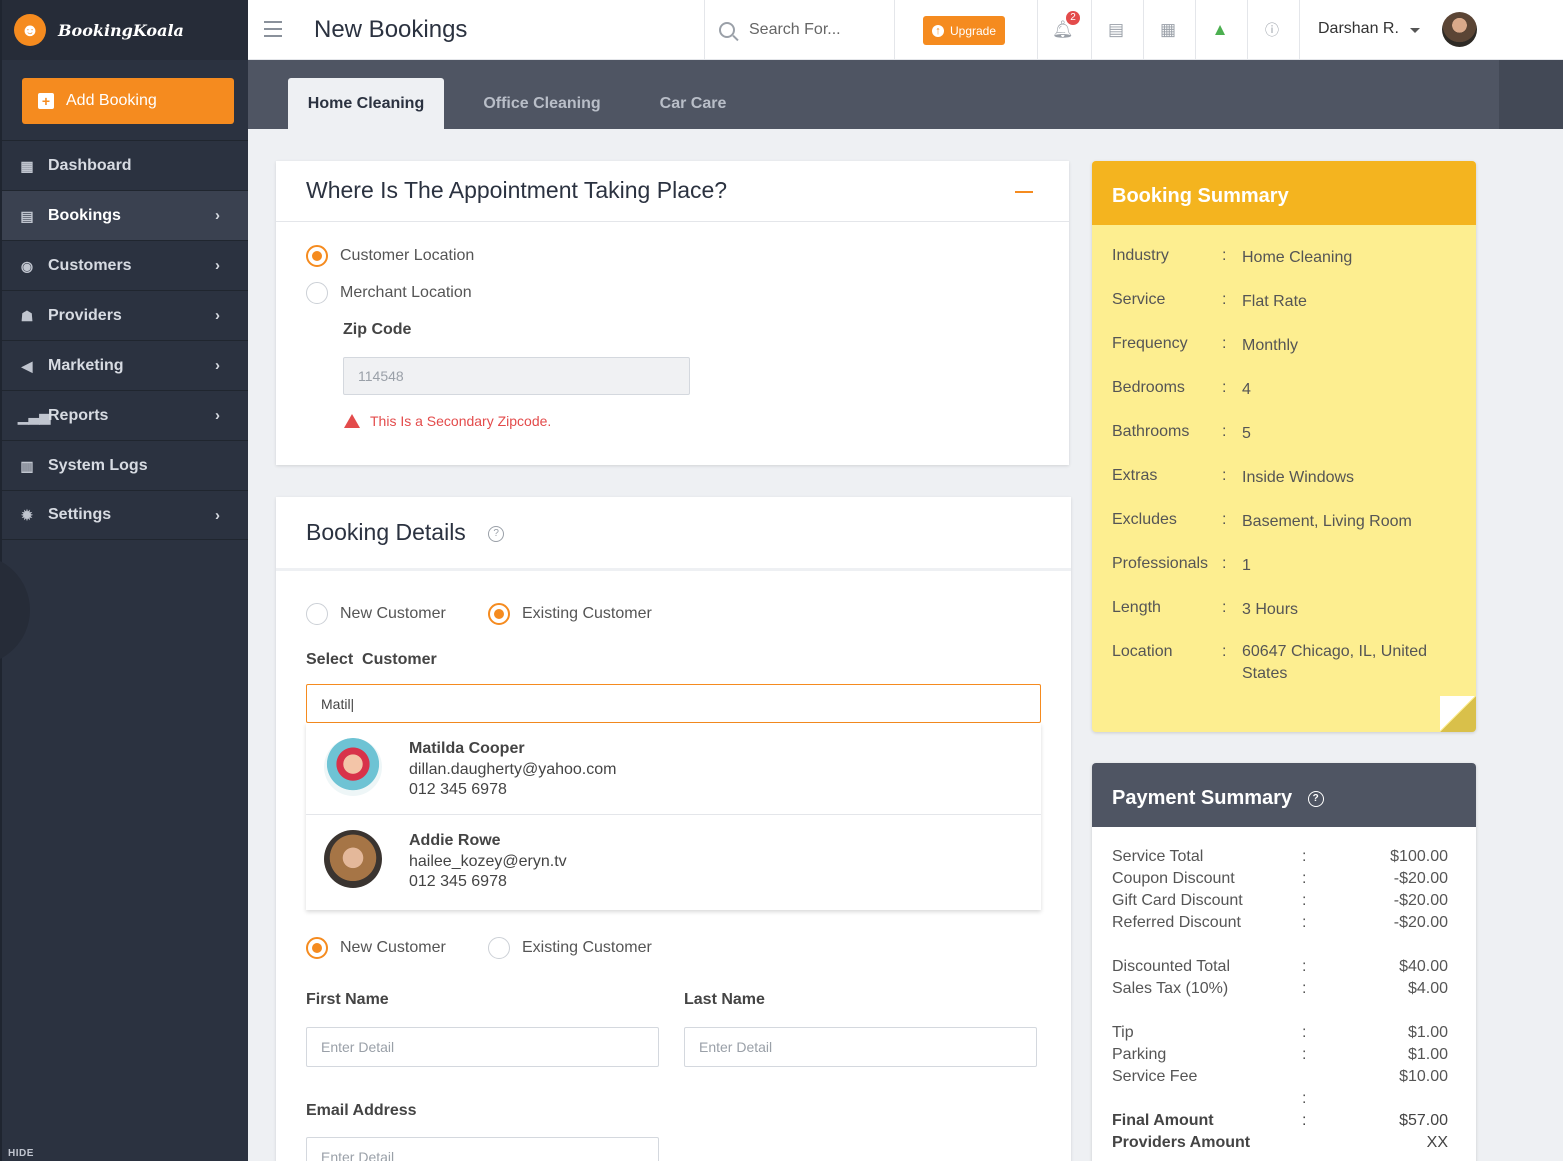 Image resolution: width=1563 pixels, height=1161 pixels. Describe the element at coordinates (1272, 30) in the screenshot. I see `help-icon: ⓘ` at that location.